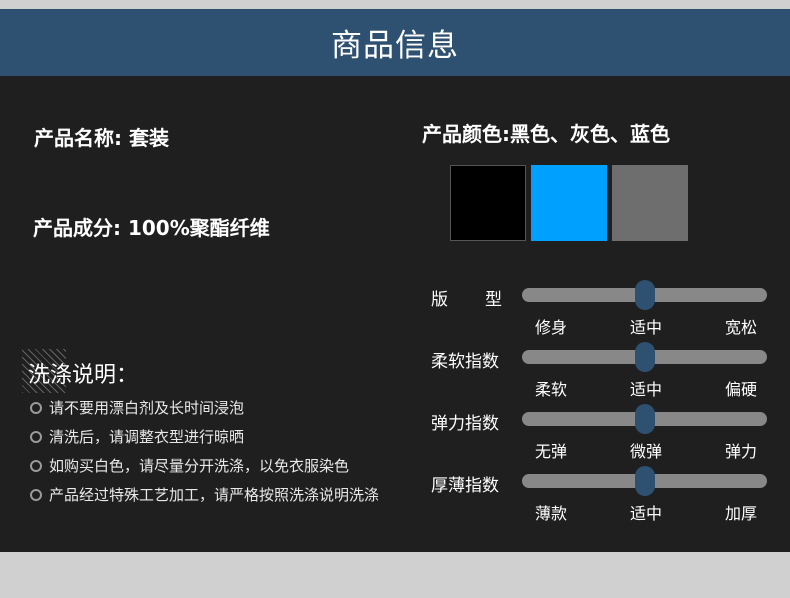  What do you see at coordinates (741, 327) in the screenshot?
I see `fit-tick-right: 宽松` at bounding box center [741, 327].